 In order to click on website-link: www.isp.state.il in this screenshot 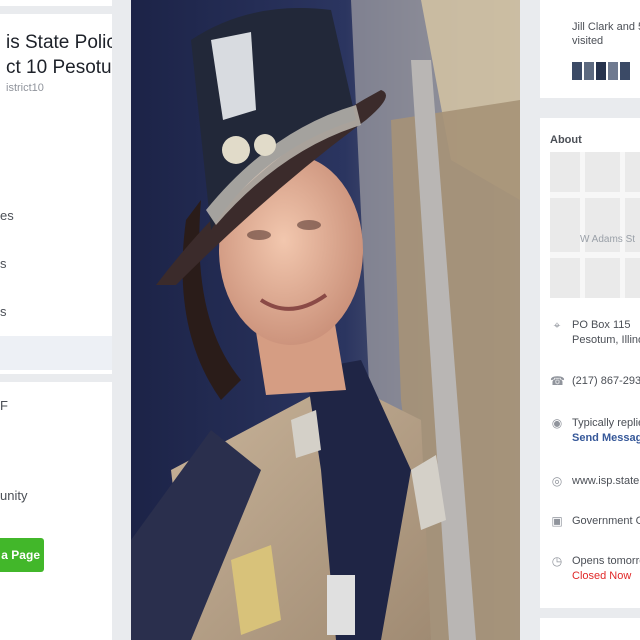, I will do `click(606, 481)`.